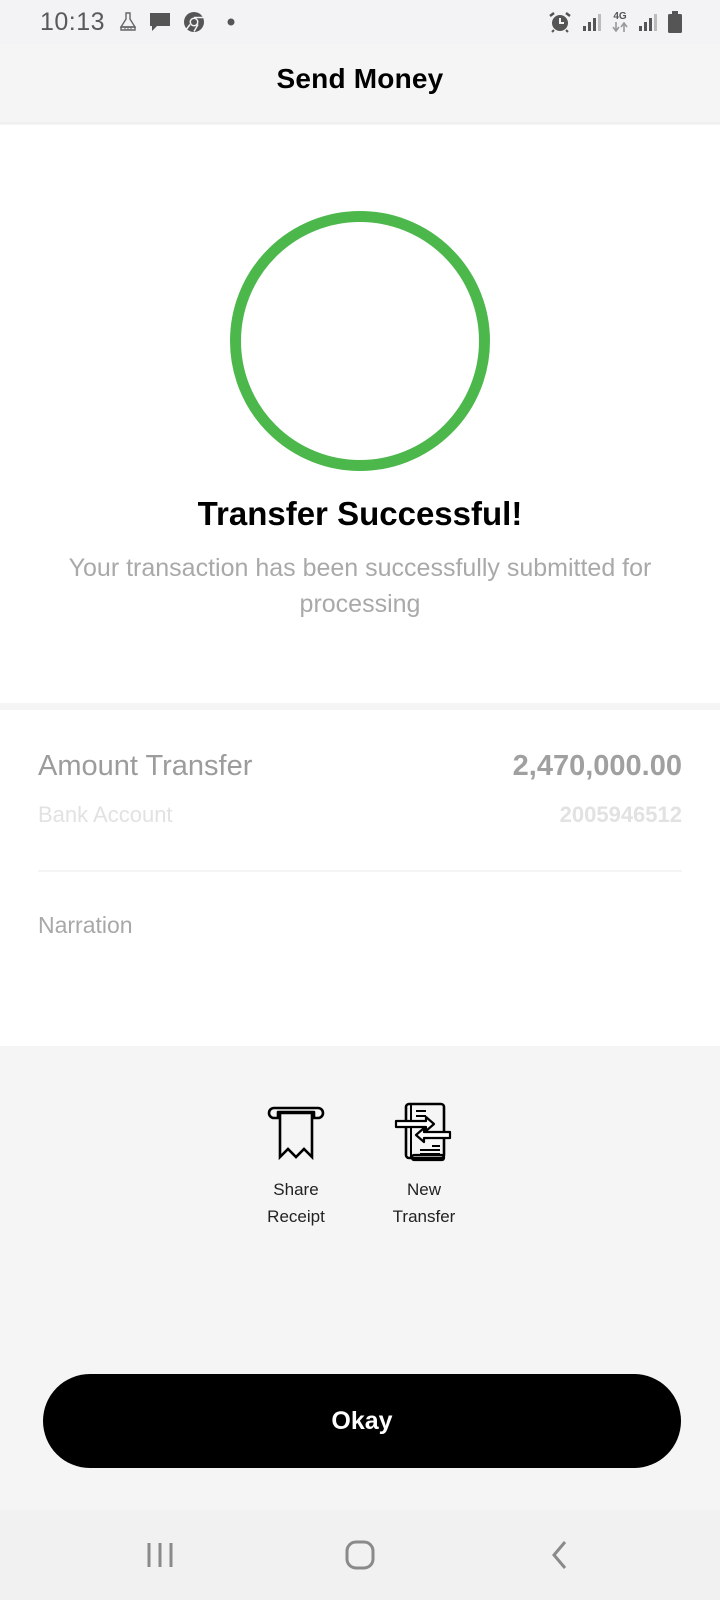 This screenshot has height=1600, width=720. Describe the element at coordinates (360, 871) in the screenshot. I see `details-divider` at that location.